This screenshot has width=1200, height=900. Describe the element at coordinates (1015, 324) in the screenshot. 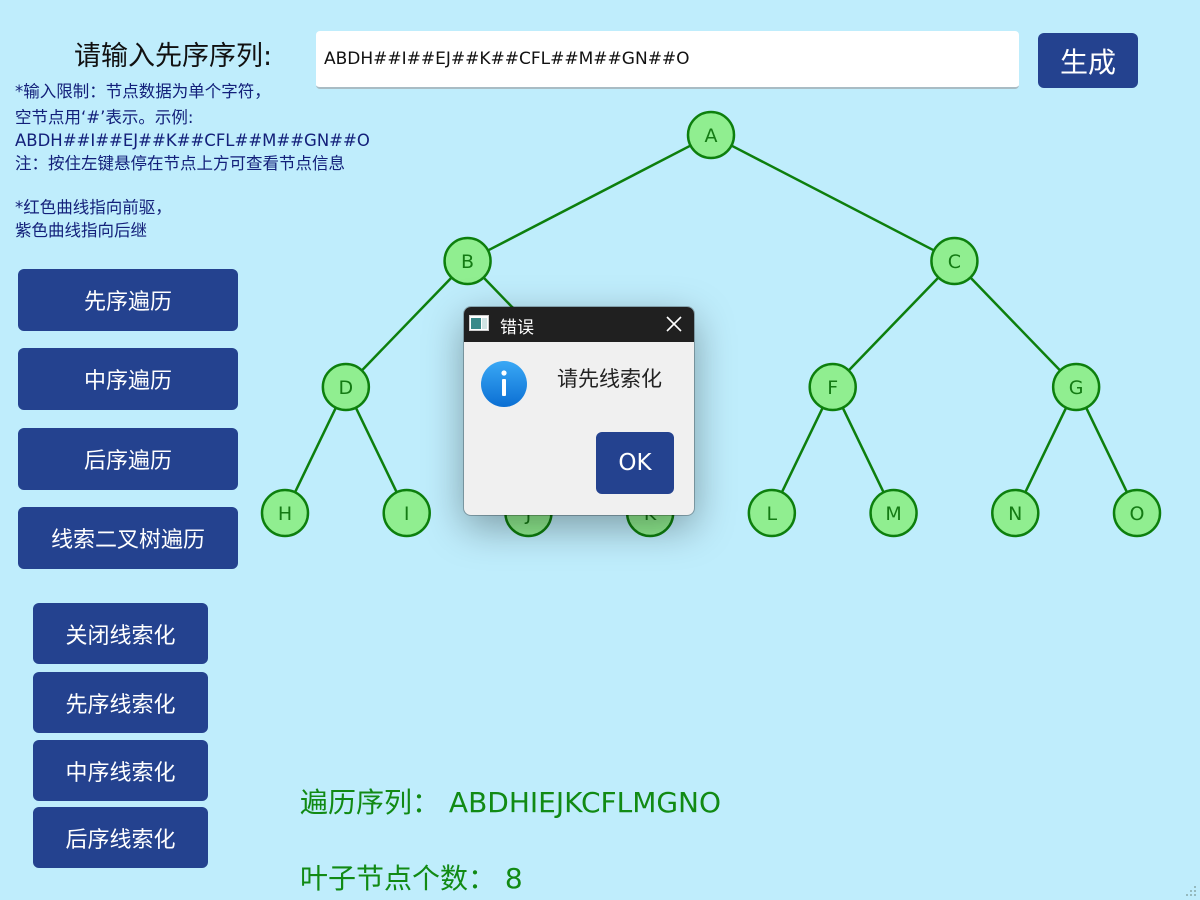

I see `tree-edge-C-G` at that location.